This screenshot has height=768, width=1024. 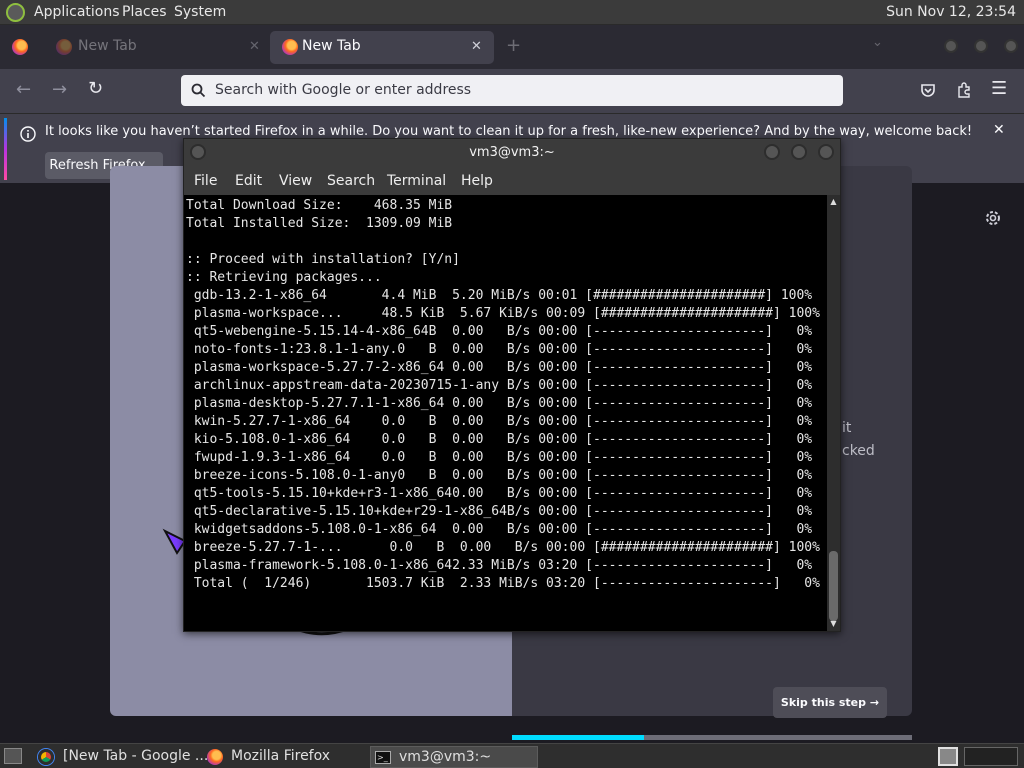 What do you see at coordinates (512, 181) in the screenshot?
I see `terminal-menubar: File Edit View Search Terminal Help` at bounding box center [512, 181].